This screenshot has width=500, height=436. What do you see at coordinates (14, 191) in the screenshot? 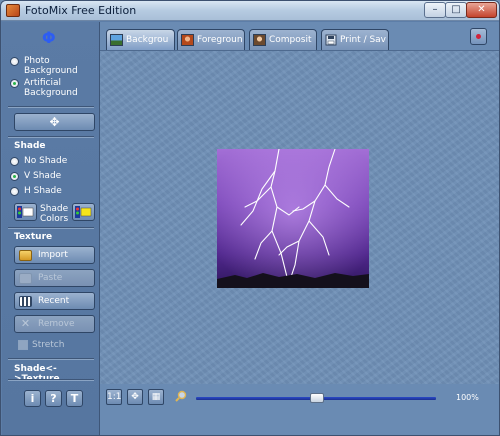
I see `radio-h-shade` at bounding box center [14, 191].